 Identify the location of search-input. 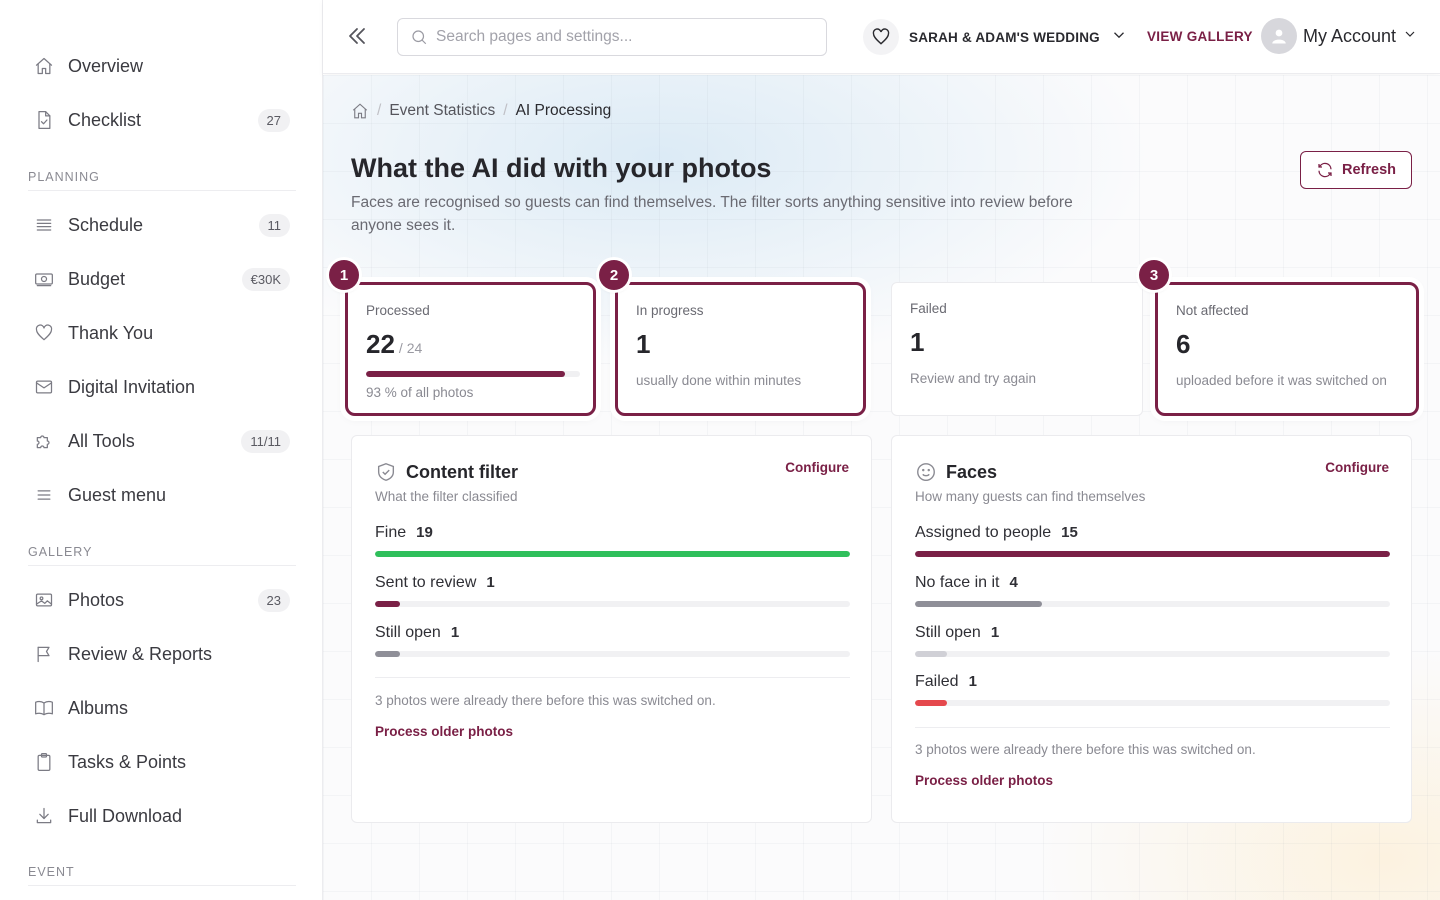
(616, 37).